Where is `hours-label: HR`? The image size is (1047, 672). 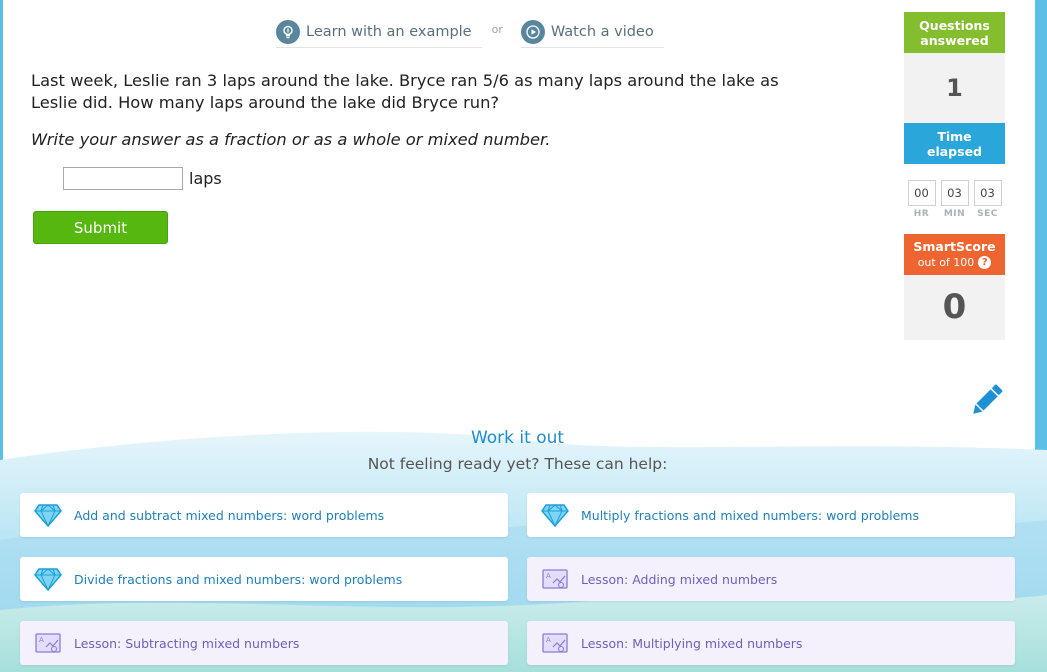 hours-label: HR is located at coordinates (921, 214).